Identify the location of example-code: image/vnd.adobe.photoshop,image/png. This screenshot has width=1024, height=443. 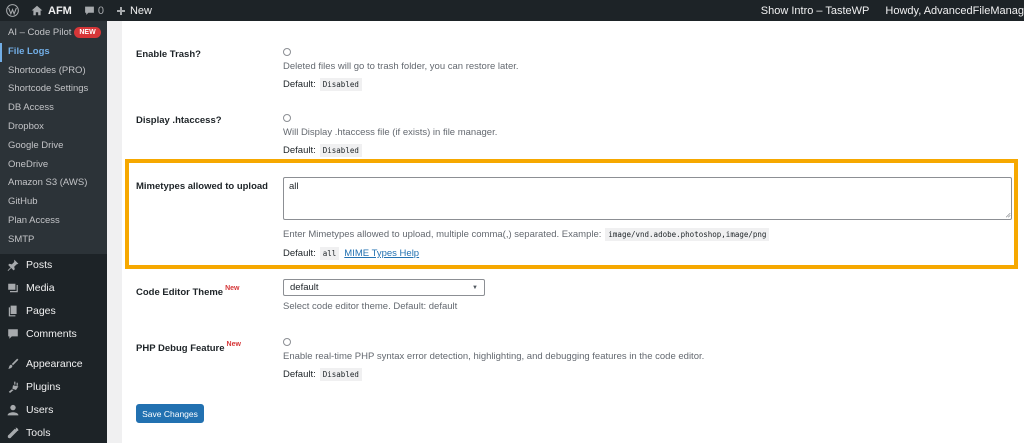
(687, 234).